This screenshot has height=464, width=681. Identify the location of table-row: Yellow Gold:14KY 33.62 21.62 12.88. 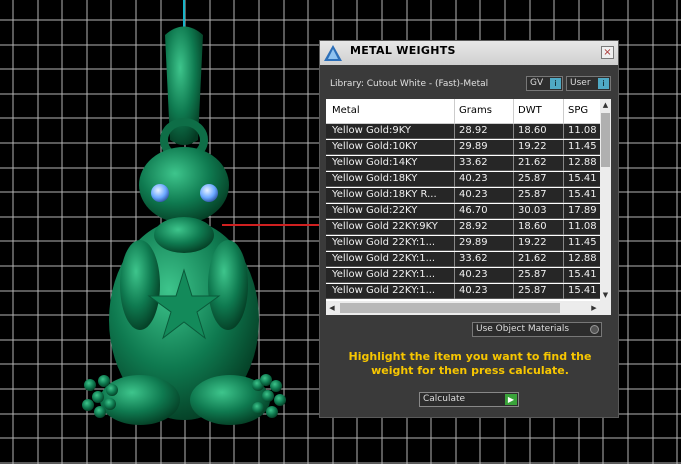
(463, 163).